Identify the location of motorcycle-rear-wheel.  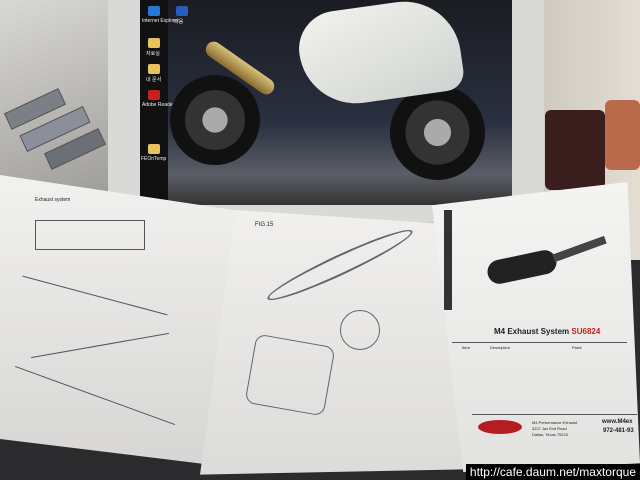
(215, 120).